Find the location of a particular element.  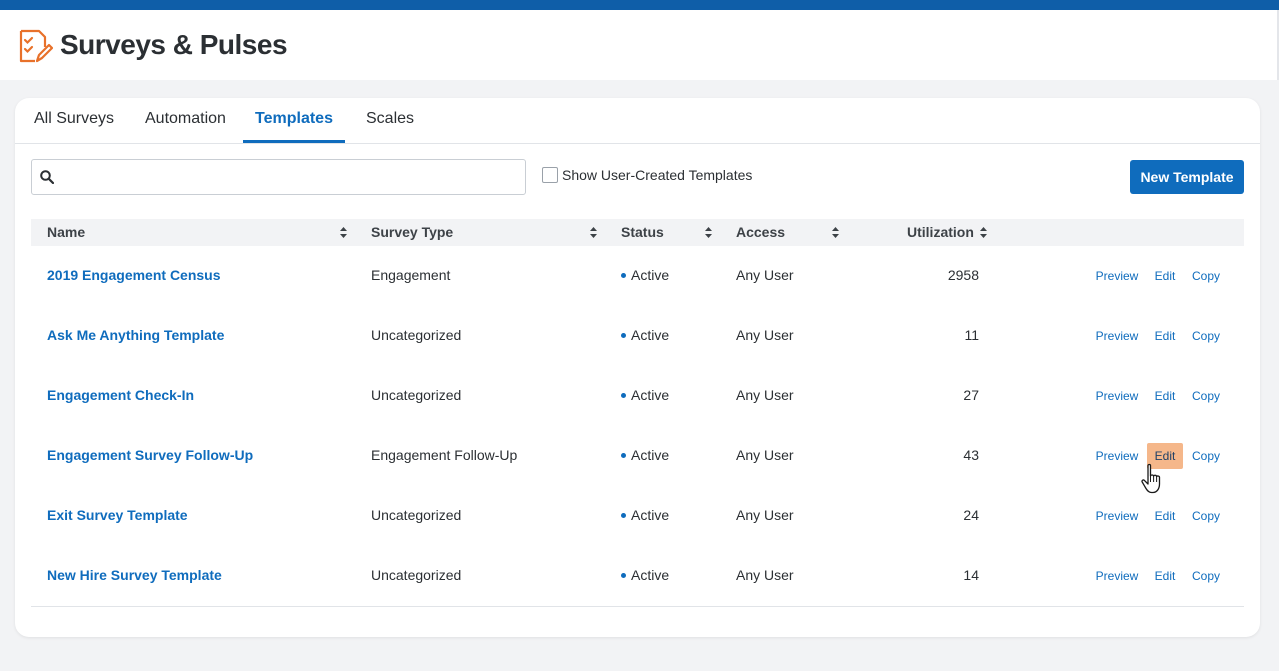

column-header-access: Access is located at coordinates (760, 232).